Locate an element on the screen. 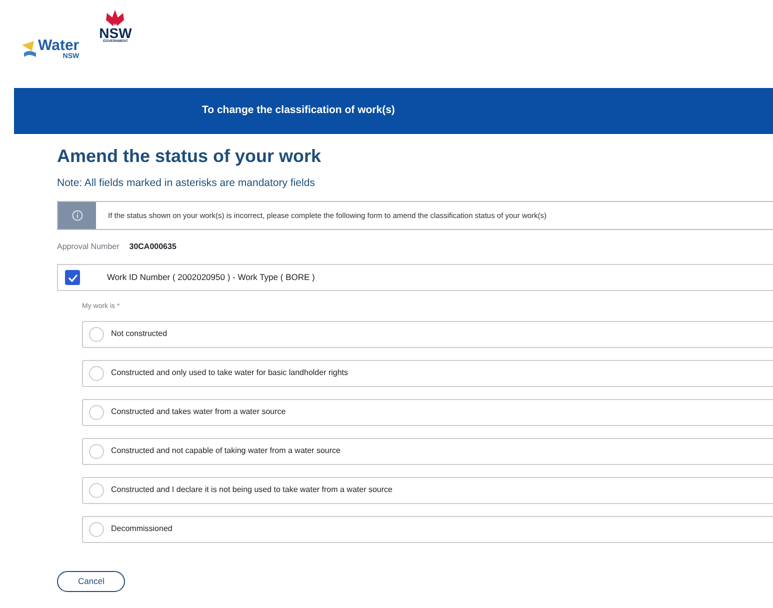  work-label: Work ID Number ( 2002020950 ) - Work Type ( BORE ) is located at coordinates (211, 277).